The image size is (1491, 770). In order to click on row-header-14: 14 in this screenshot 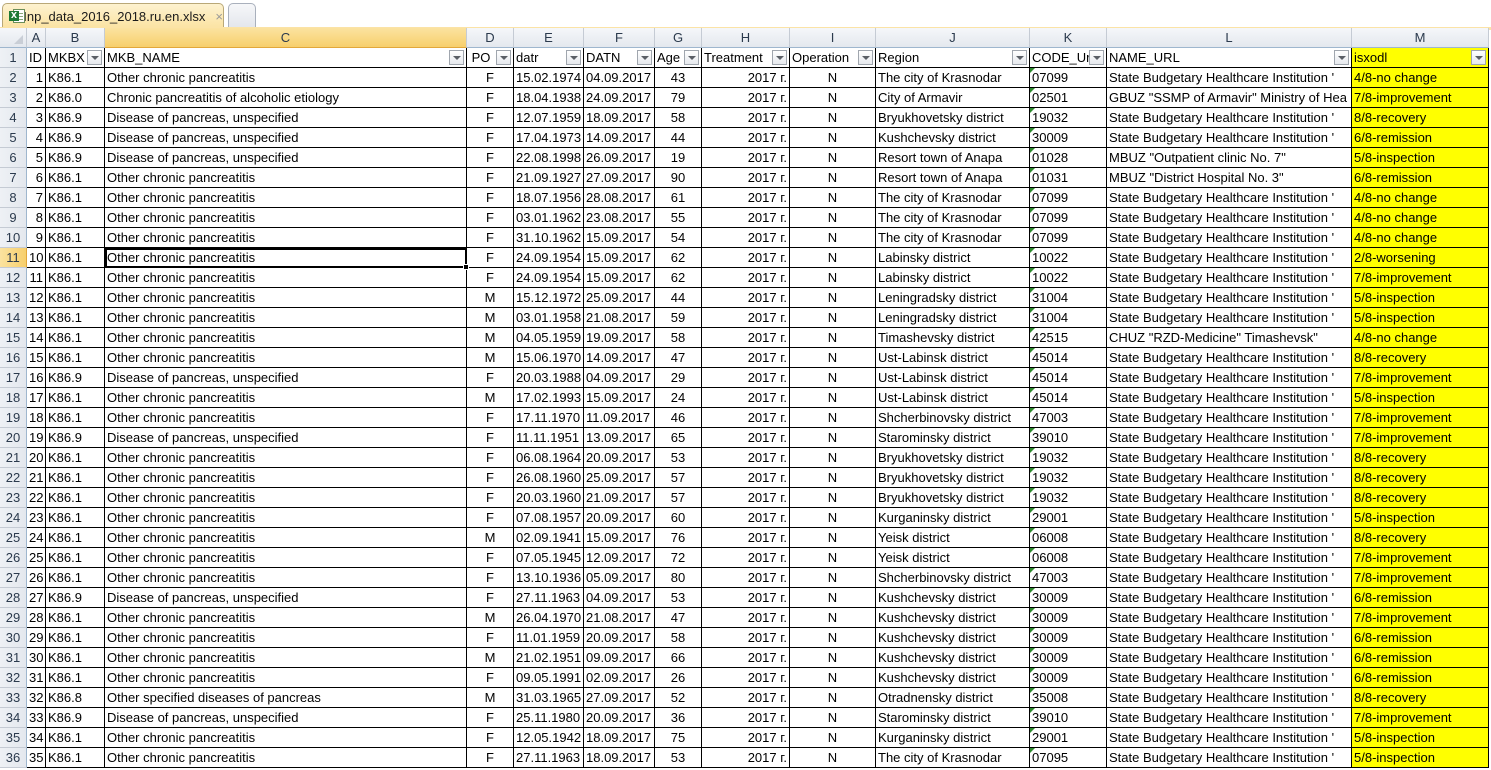, I will do `click(13, 318)`.